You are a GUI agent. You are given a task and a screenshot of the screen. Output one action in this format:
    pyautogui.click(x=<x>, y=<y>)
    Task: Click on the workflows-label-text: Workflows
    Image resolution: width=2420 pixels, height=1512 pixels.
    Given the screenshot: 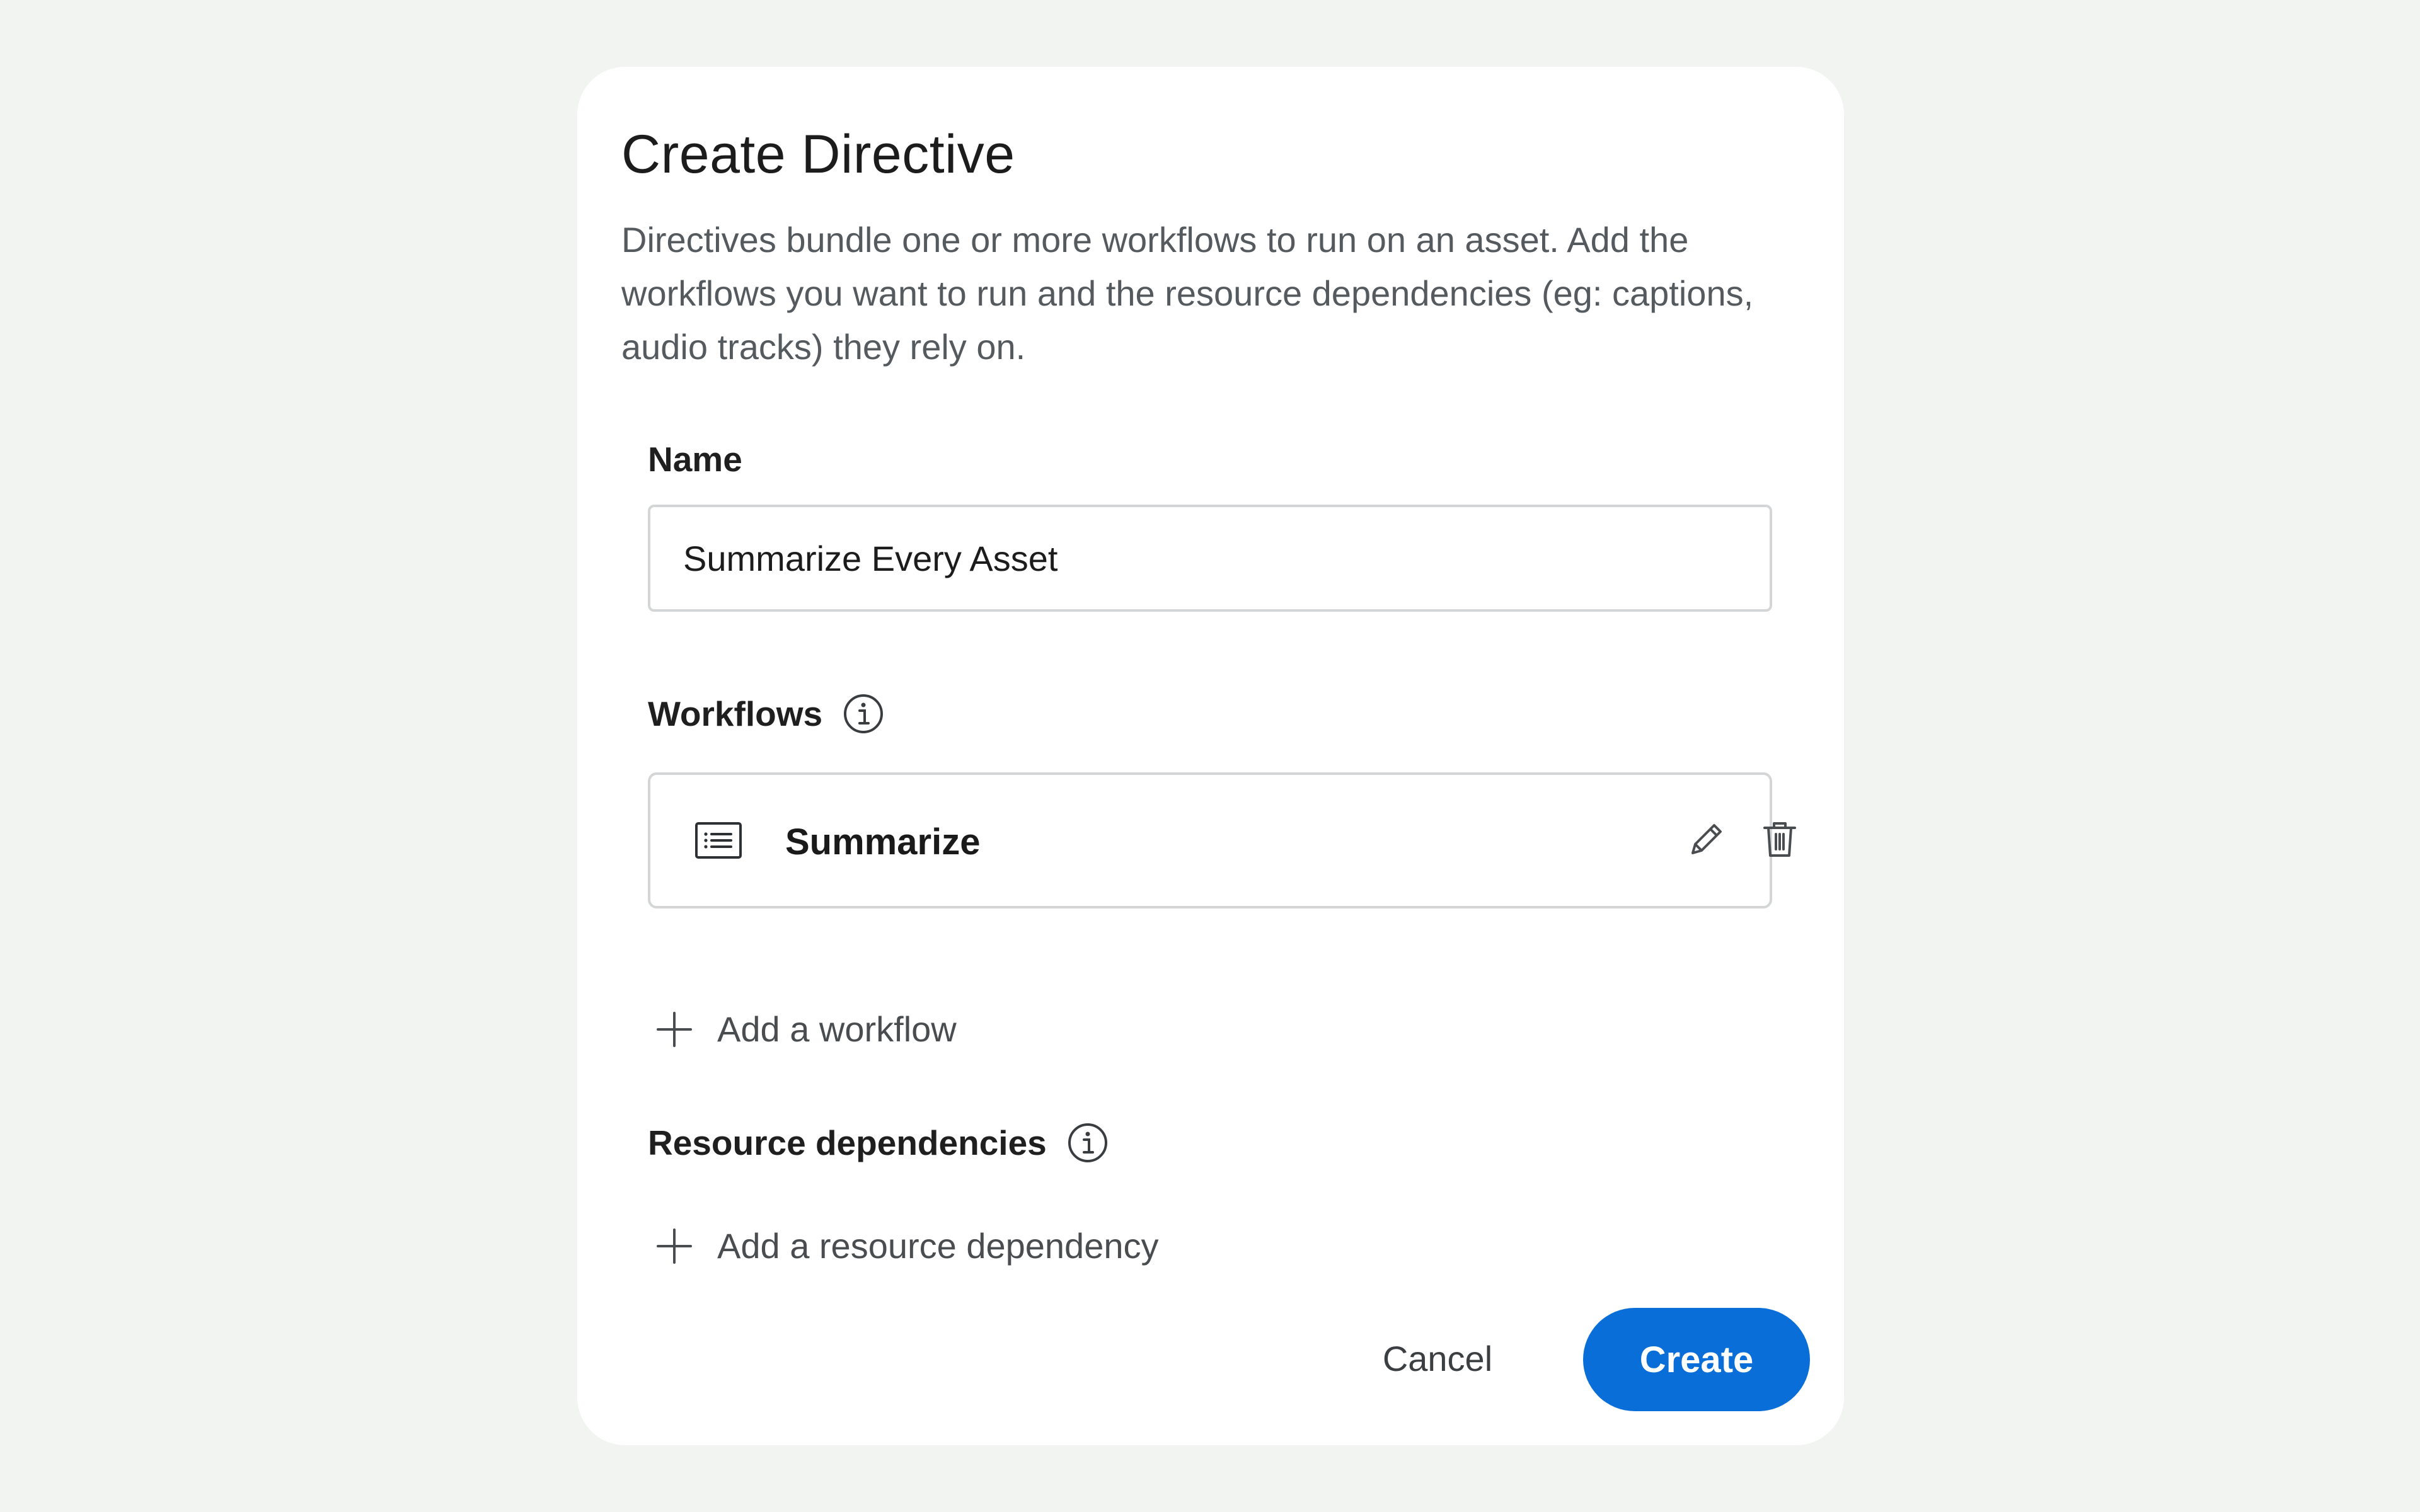 What is the action you would take?
    pyautogui.click(x=736, y=713)
    